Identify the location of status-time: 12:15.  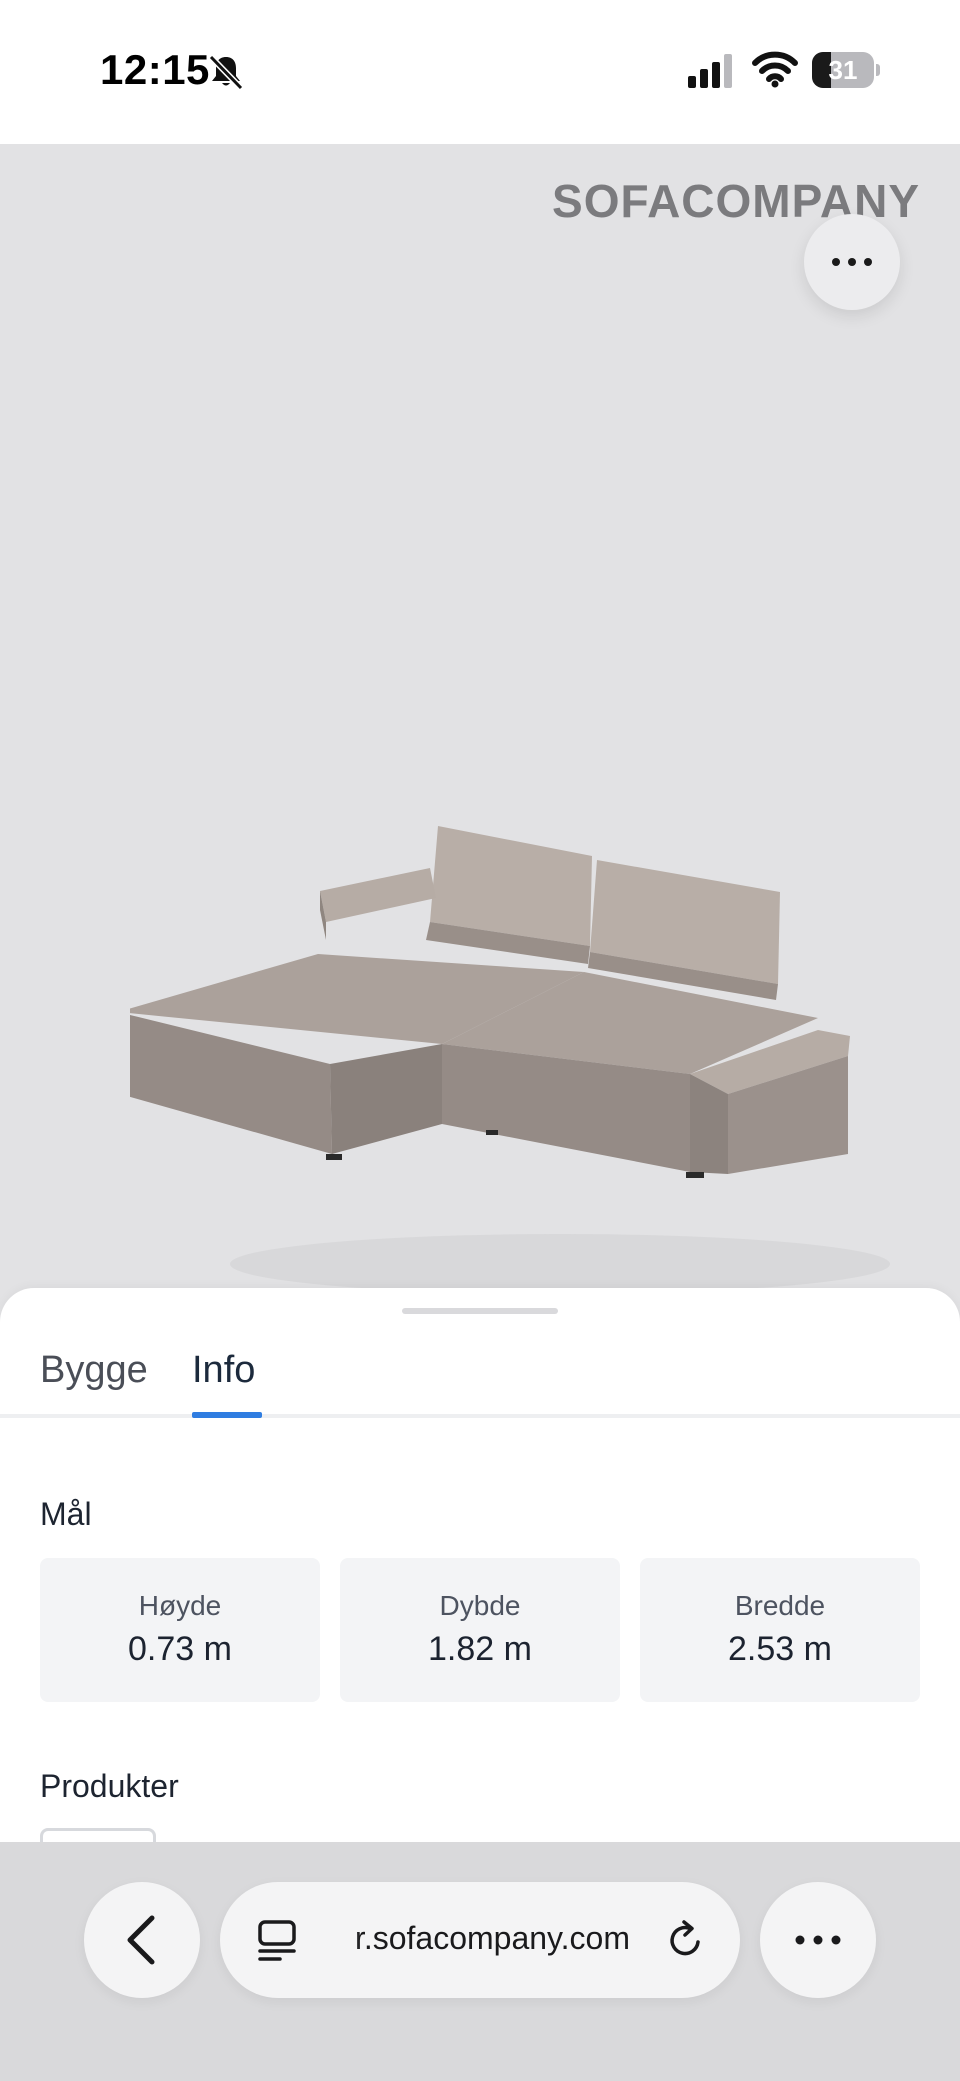
(155, 69).